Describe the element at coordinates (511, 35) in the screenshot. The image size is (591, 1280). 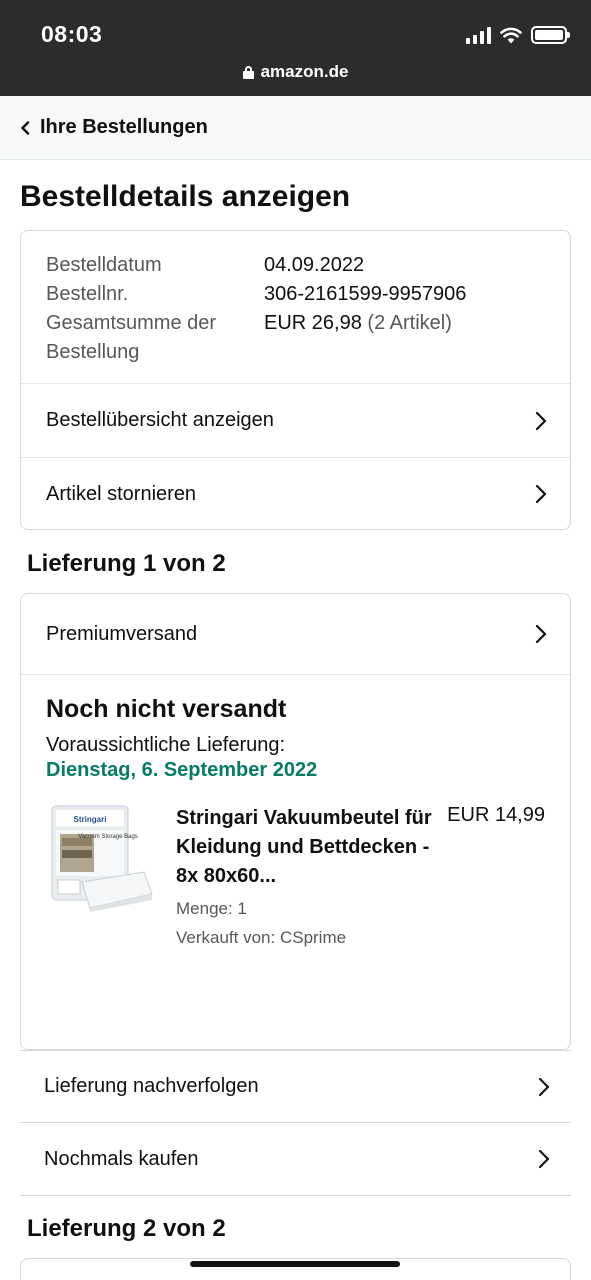
I see `wifi-icon` at that location.